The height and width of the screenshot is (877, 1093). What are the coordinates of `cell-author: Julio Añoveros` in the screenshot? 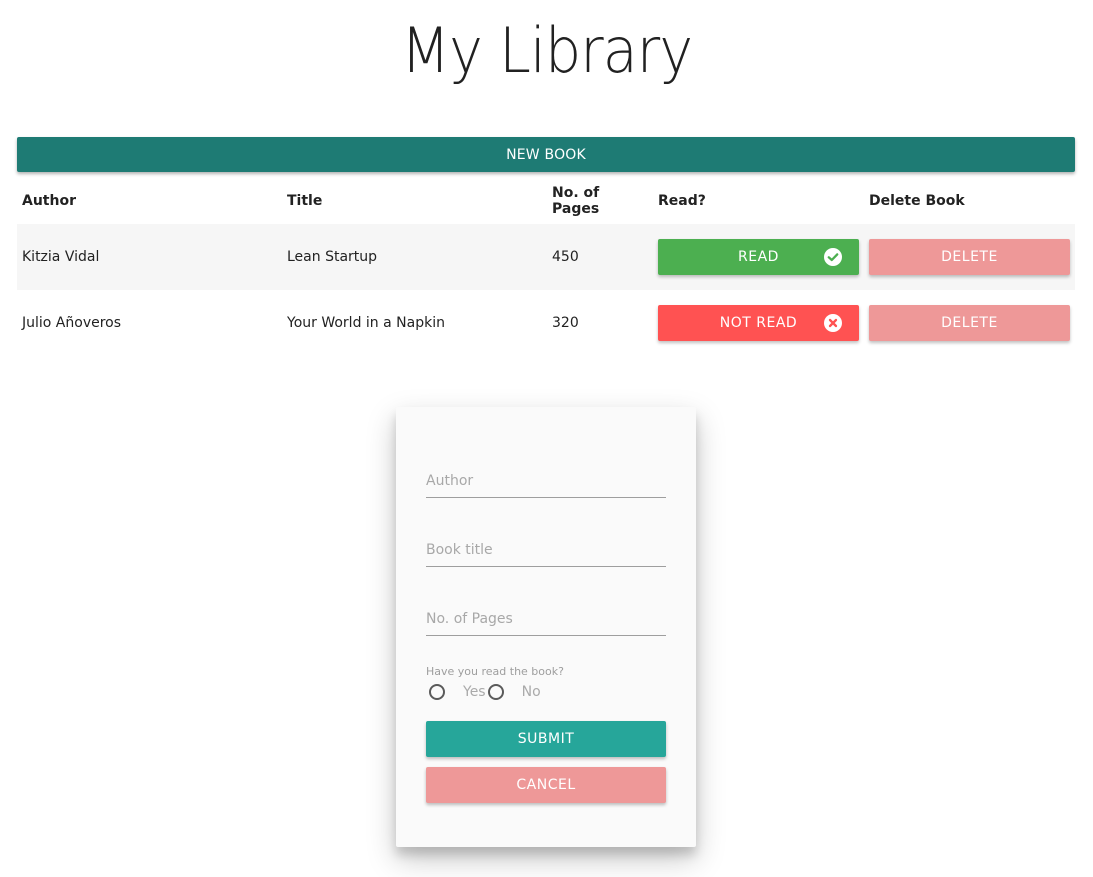 It's located at (72, 323).